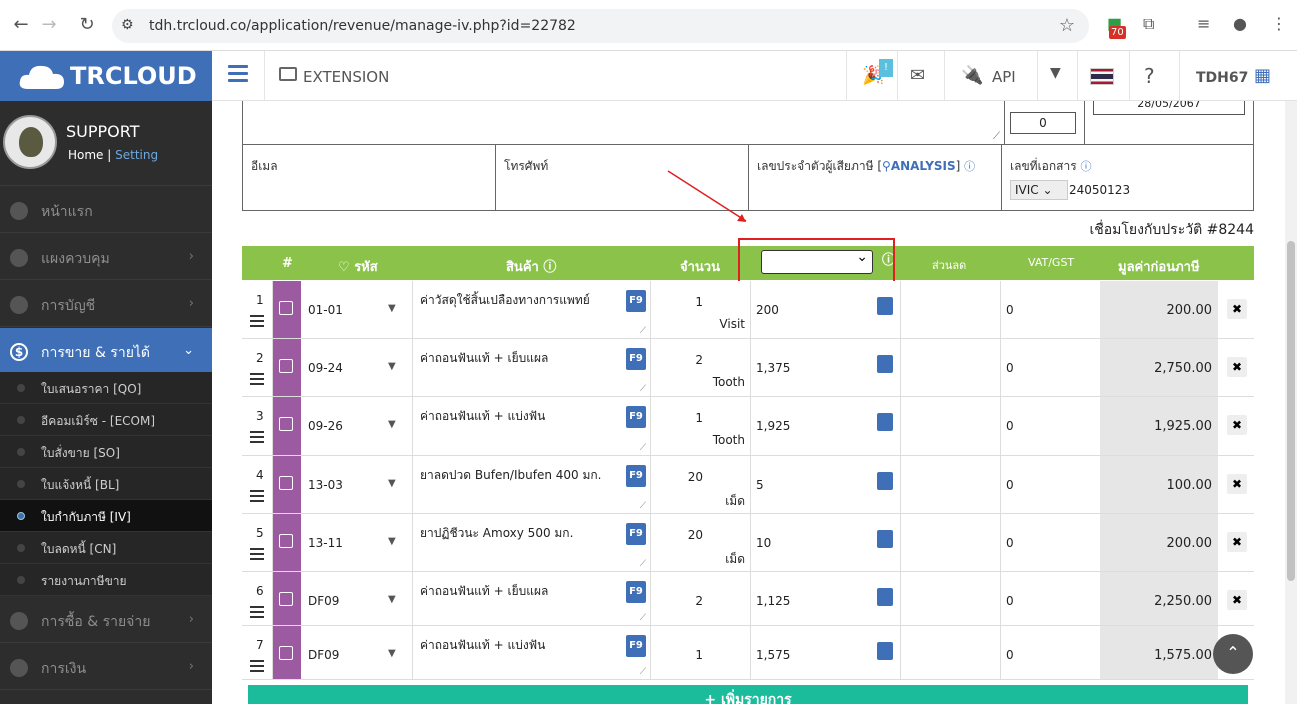  What do you see at coordinates (826, 309) in the screenshot?
I see `price-input: 200` at bounding box center [826, 309].